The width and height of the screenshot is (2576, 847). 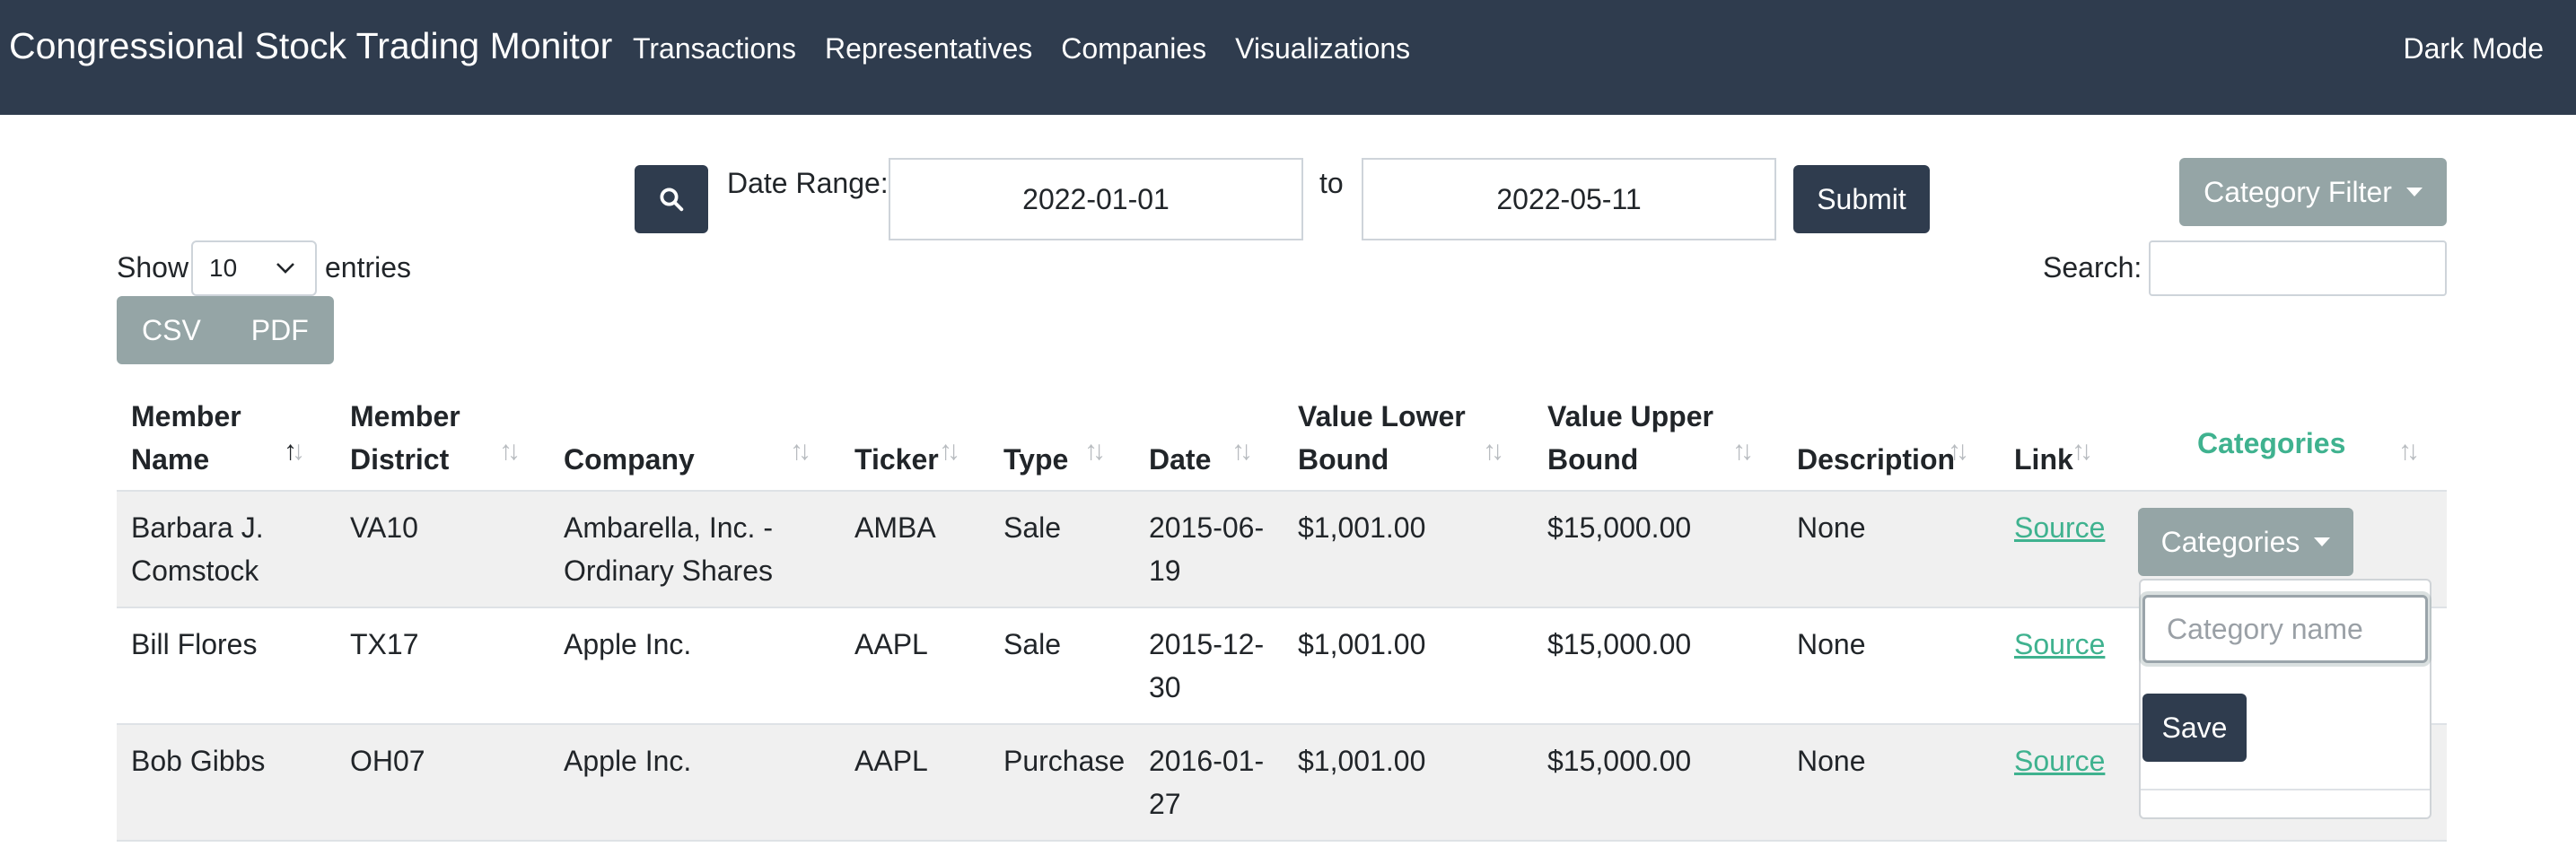 What do you see at coordinates (895, 527) in the screenshot?
I see `cell-ticker: AMBA` at bounding box center [895, 527].